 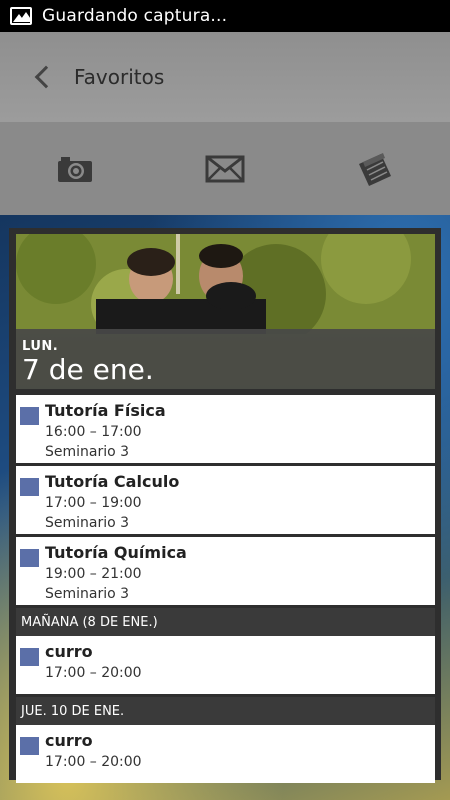 I want to click on mail-icon, so click(x=225, y=168).